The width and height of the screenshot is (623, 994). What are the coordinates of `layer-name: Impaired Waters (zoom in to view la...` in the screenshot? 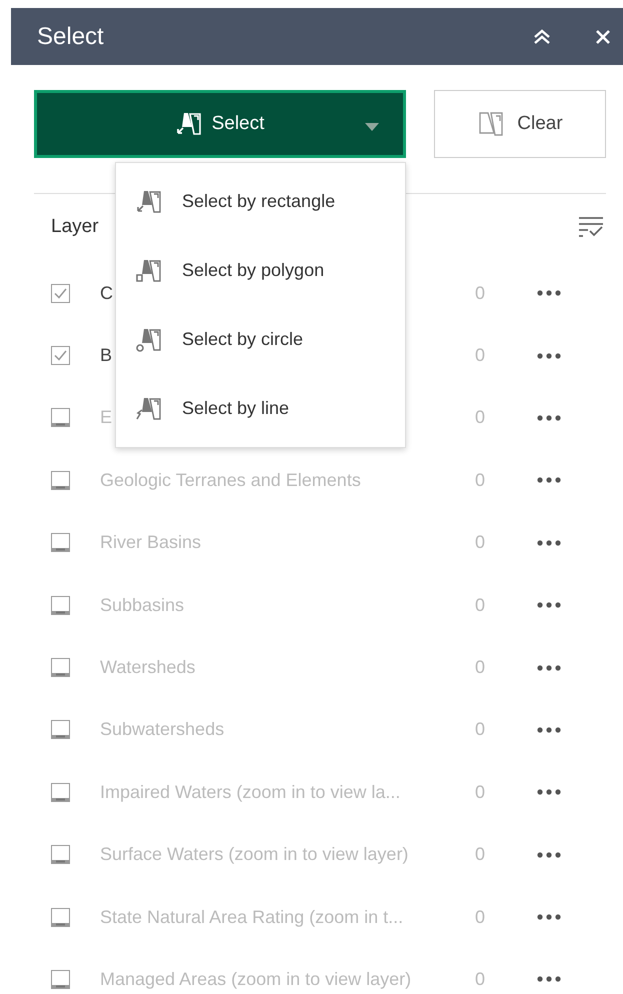 It's located at (250, 792).